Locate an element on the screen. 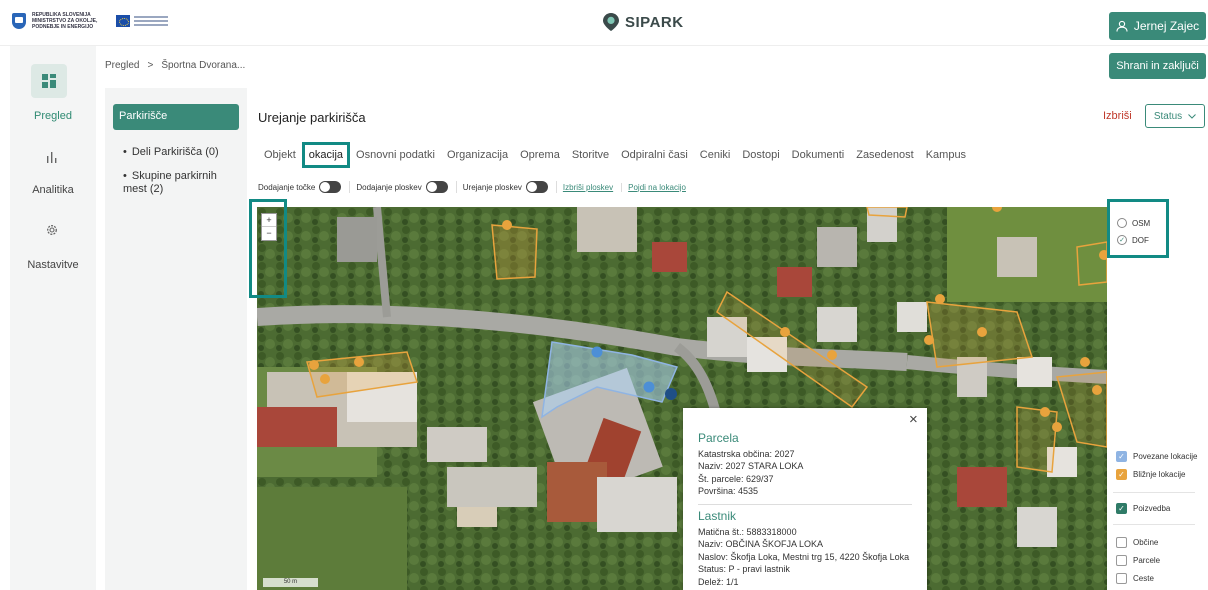 The height and width of the screenshot is (590, 1208). tab-lokacija: okacija is located at coordinates (326, 155).